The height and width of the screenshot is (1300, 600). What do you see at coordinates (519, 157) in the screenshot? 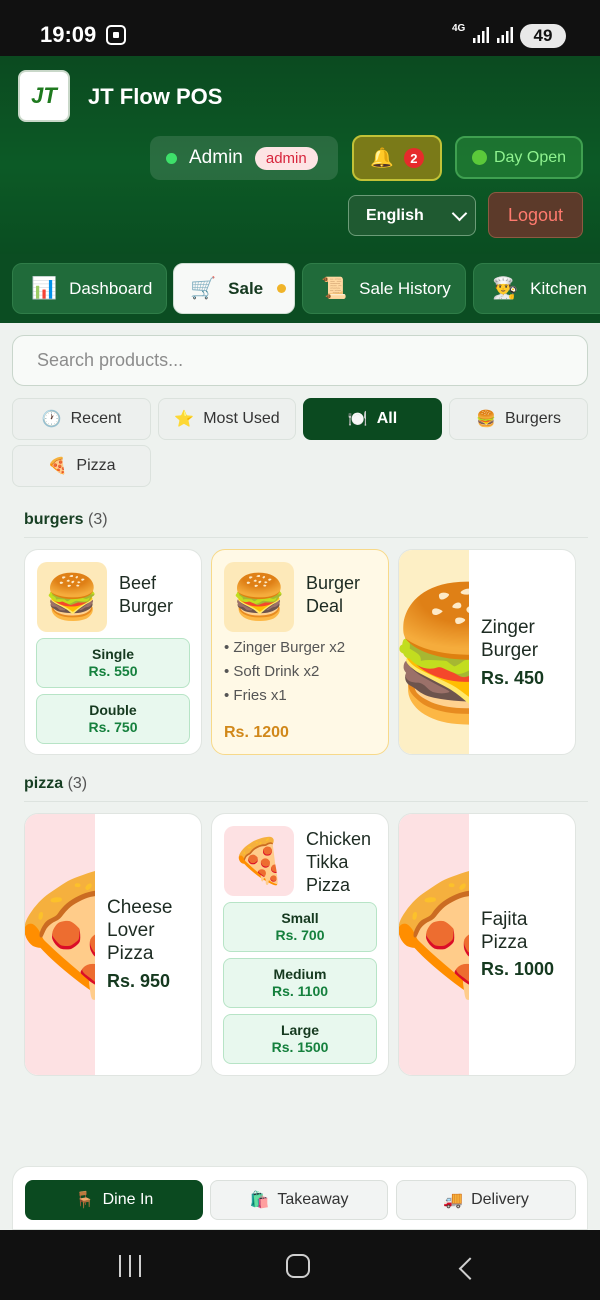
I see `day-open-button: Day Open` at bounding box center [519, 157].